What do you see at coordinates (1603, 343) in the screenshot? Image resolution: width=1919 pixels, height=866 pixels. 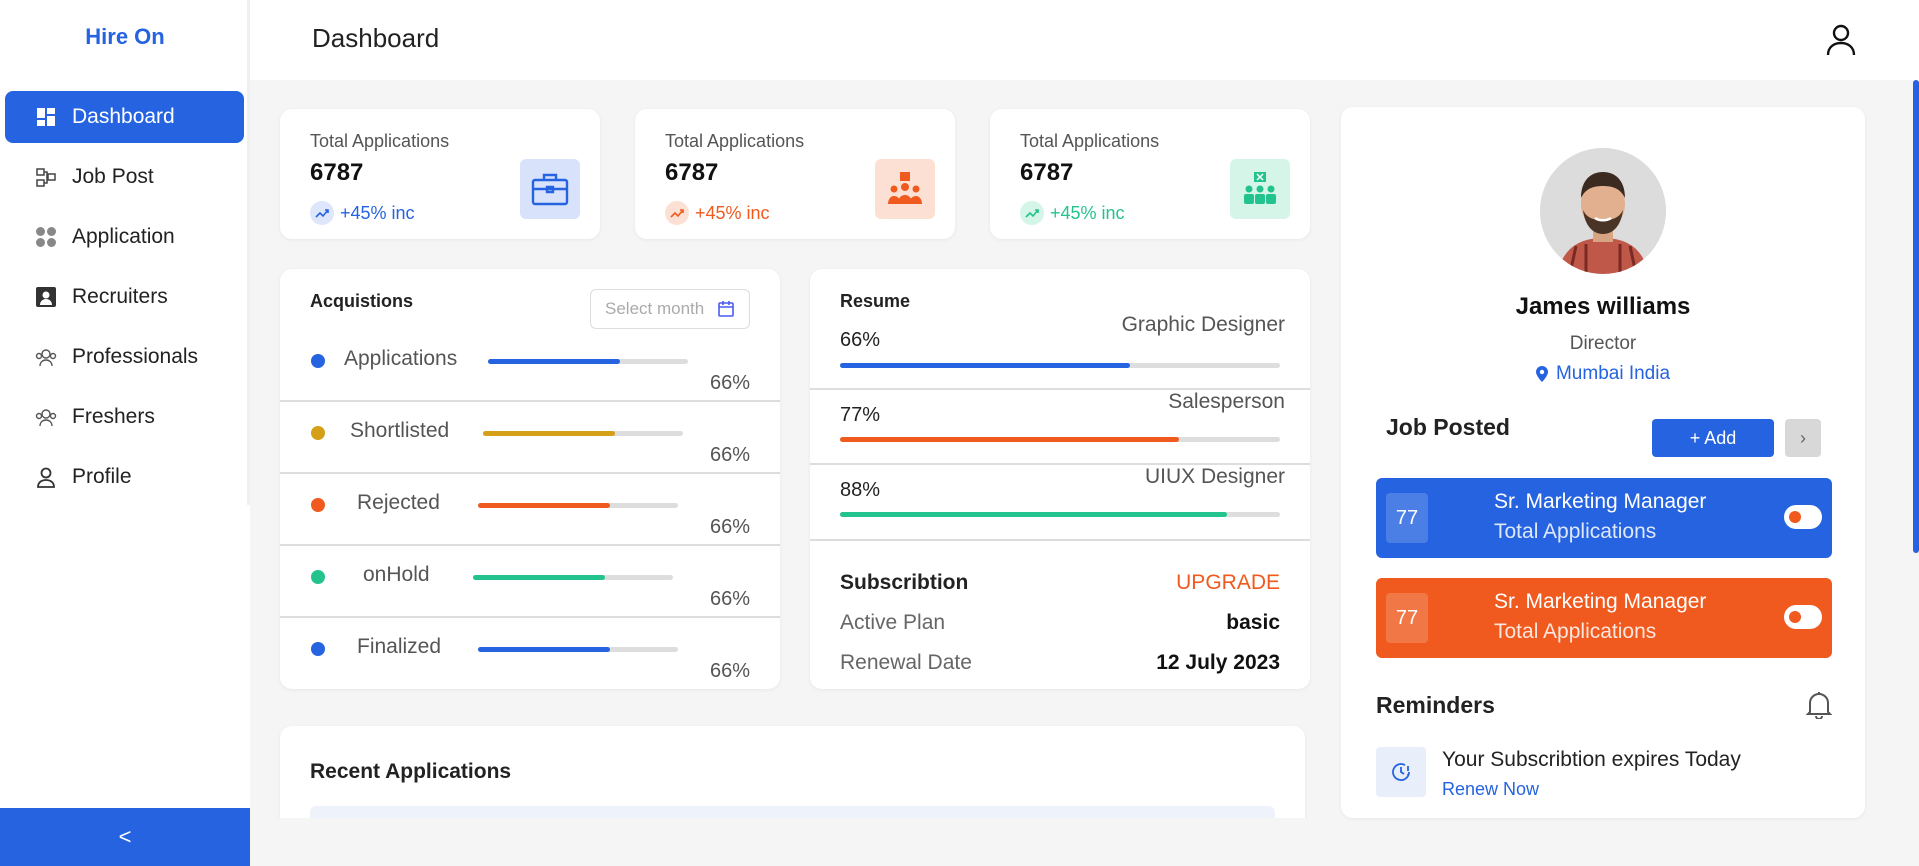 I see `profile-role: Director` at bounding box center [1603, 343].